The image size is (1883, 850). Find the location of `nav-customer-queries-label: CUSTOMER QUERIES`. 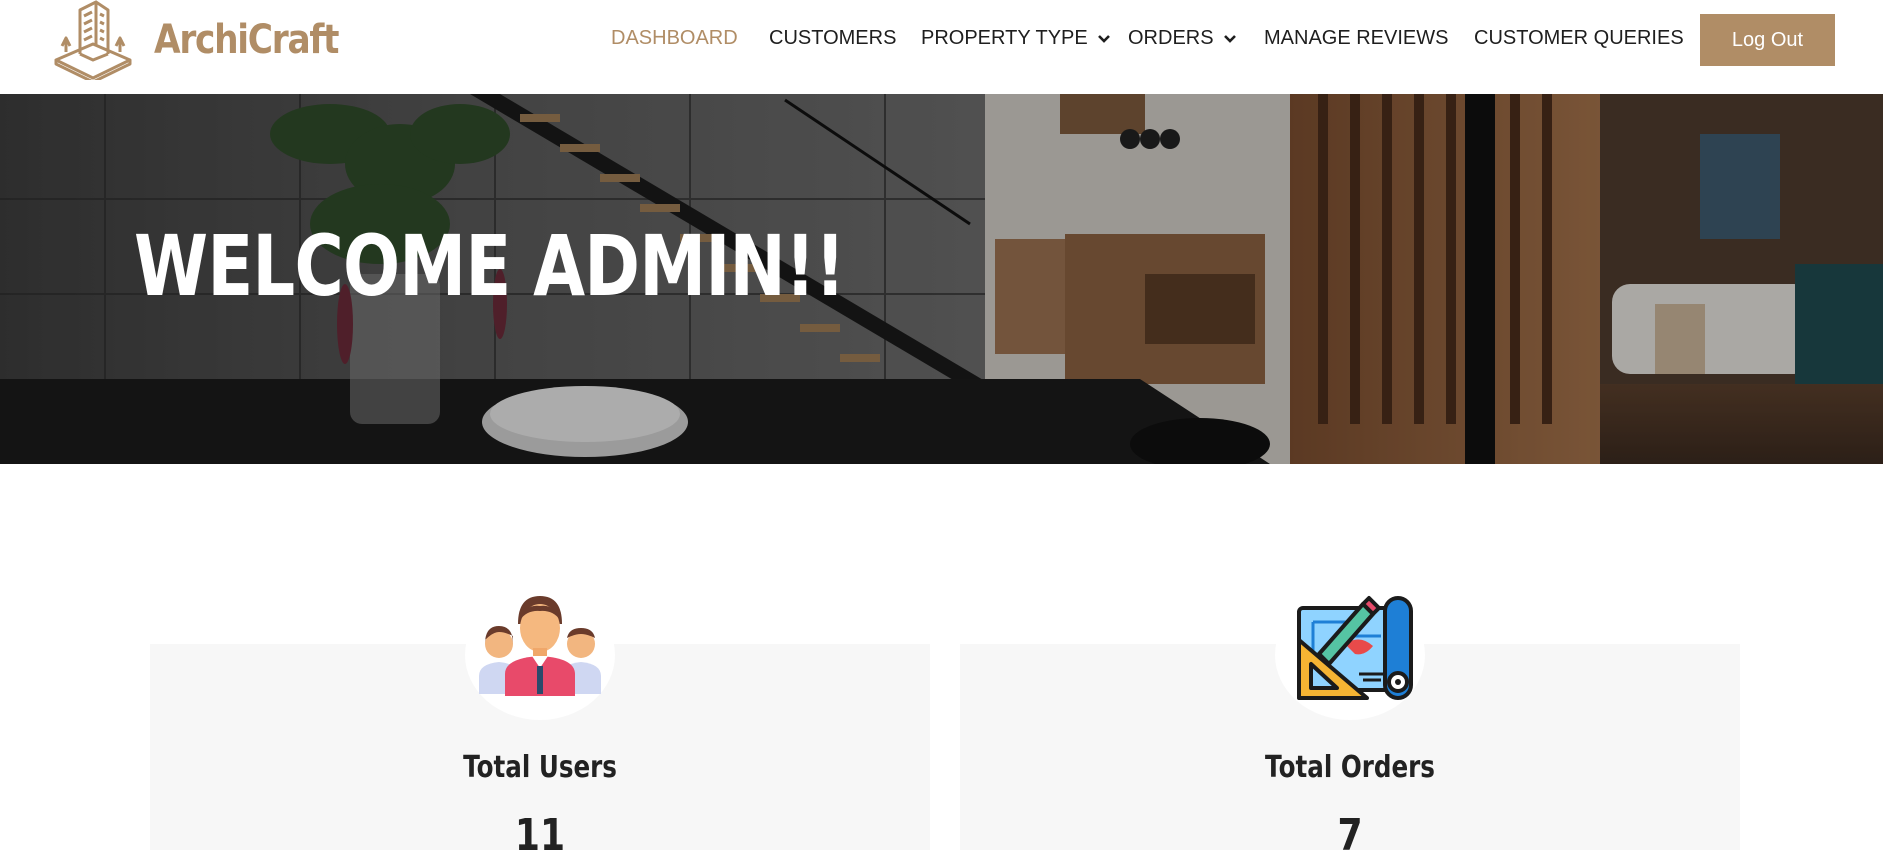

nav-customer-queries-label: CUSTOMER QUERIES is located at coordinates (1579, 38).